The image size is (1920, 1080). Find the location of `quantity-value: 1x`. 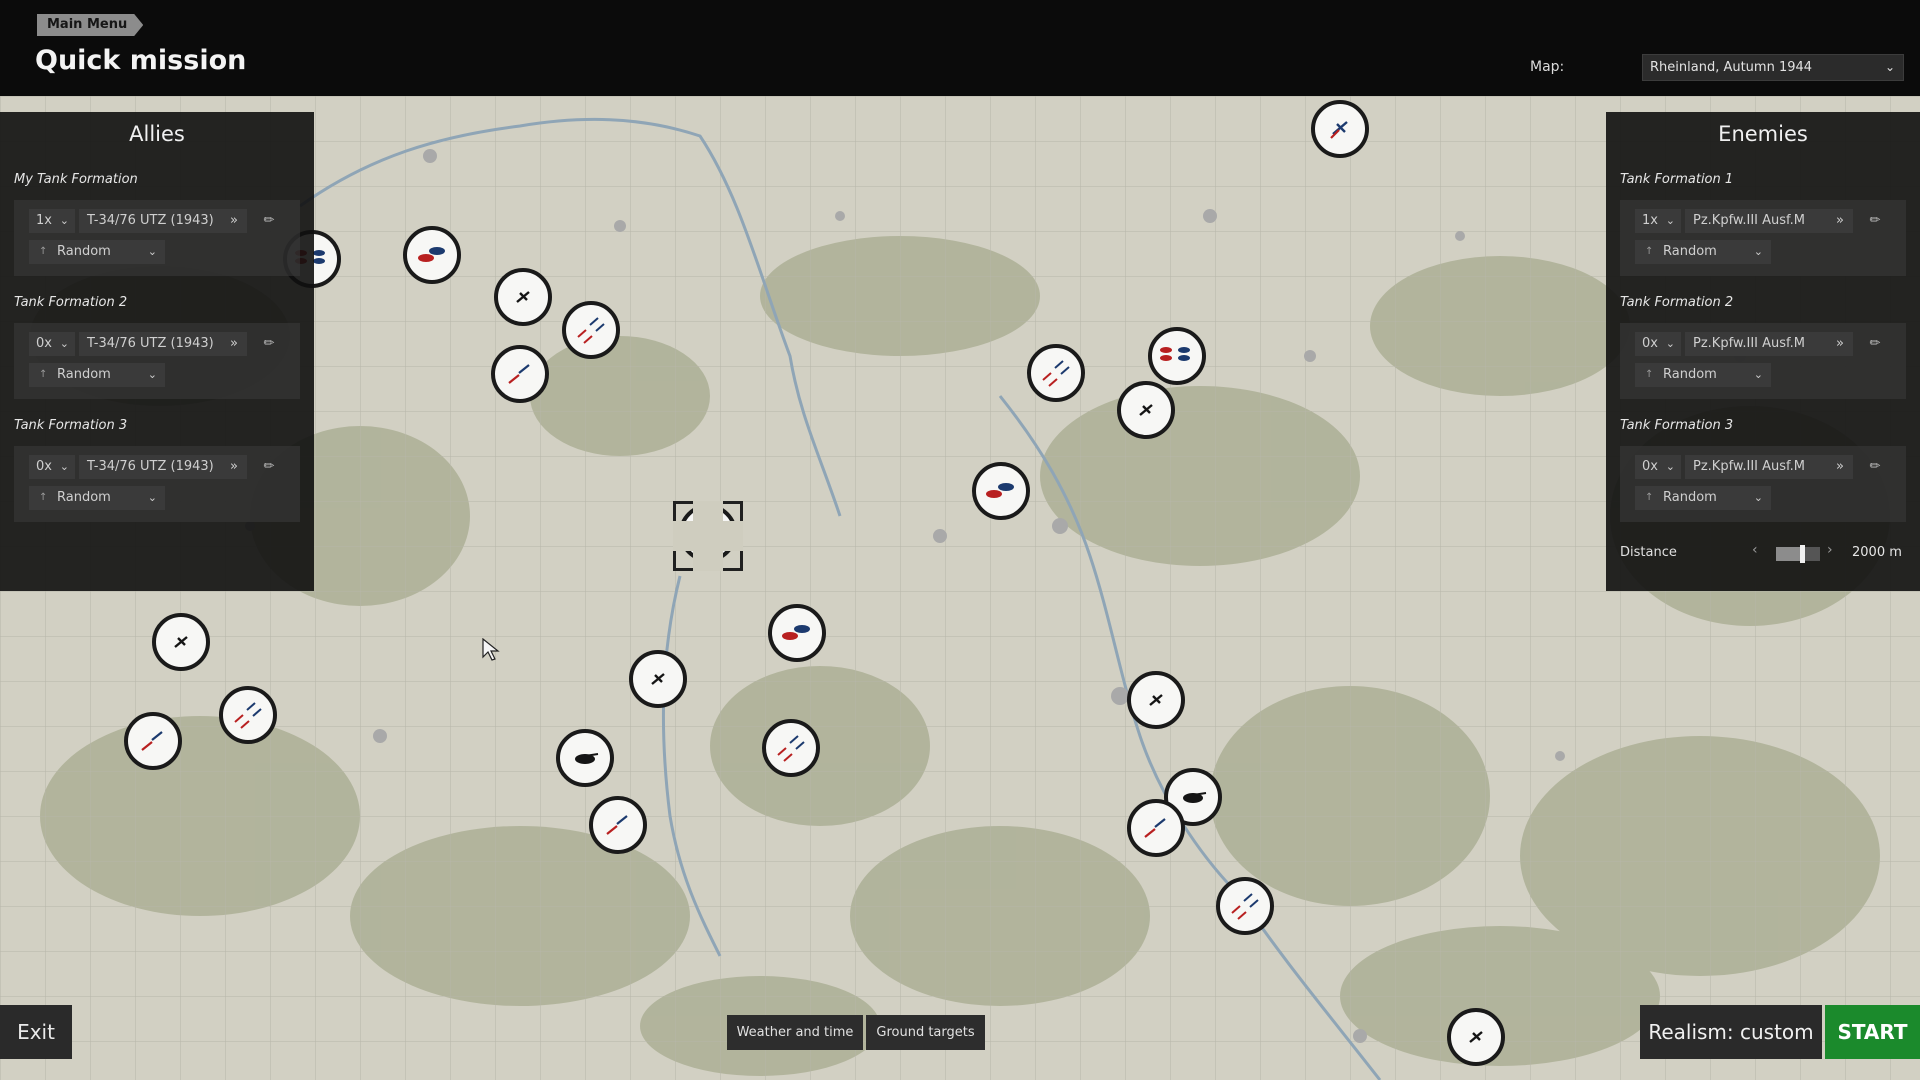

quantity-value: 1x is located at coordinates (44, 220).